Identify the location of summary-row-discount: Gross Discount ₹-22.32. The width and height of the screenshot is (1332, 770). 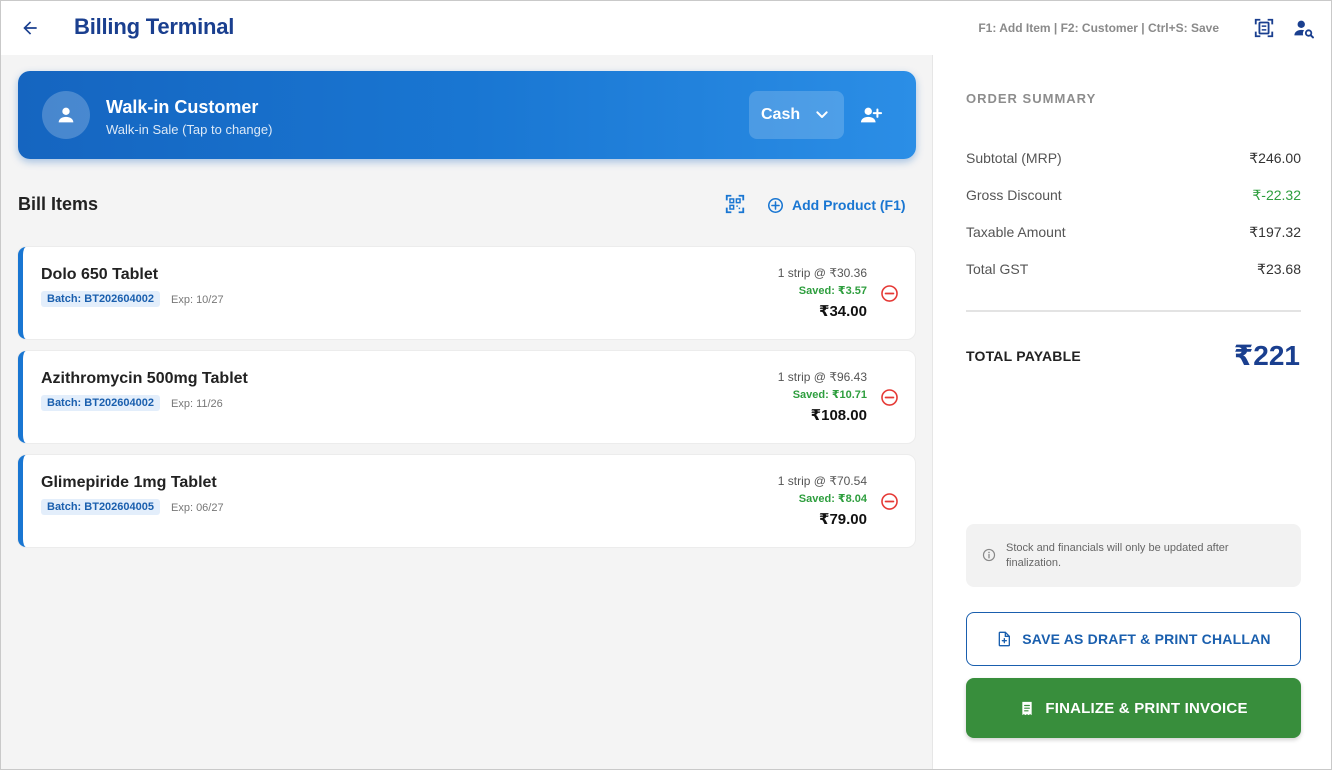
(1133, 197).